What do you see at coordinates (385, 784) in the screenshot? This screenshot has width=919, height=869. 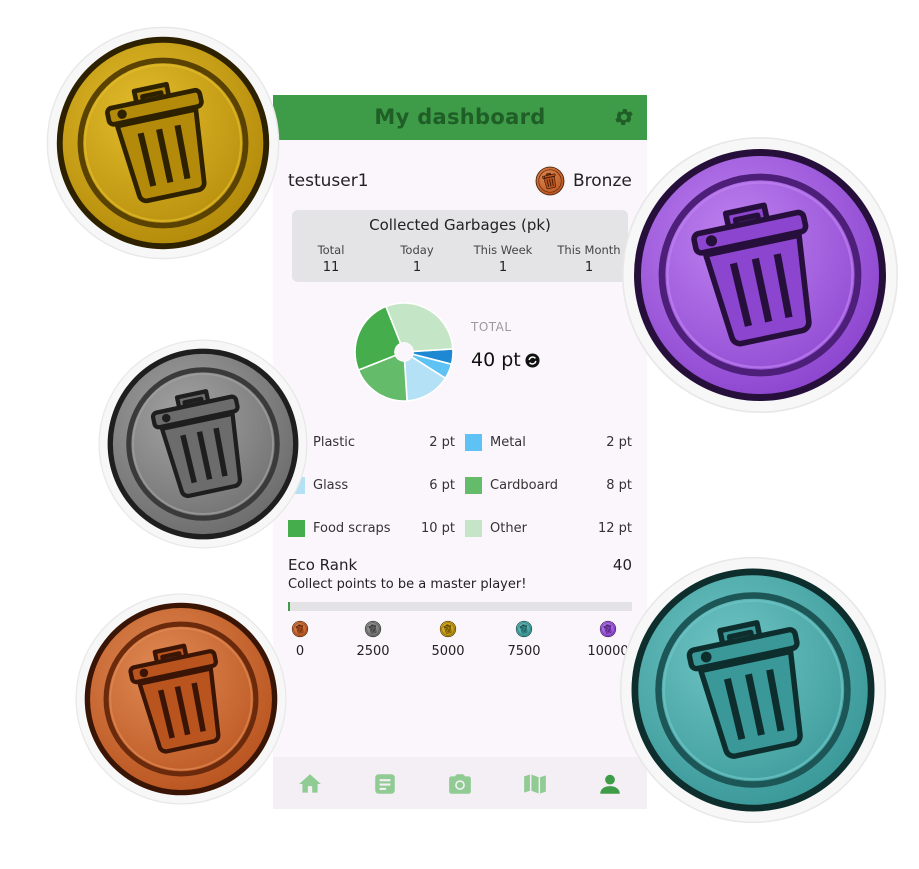 I see `document-icon` at bounding box center [385, 784].